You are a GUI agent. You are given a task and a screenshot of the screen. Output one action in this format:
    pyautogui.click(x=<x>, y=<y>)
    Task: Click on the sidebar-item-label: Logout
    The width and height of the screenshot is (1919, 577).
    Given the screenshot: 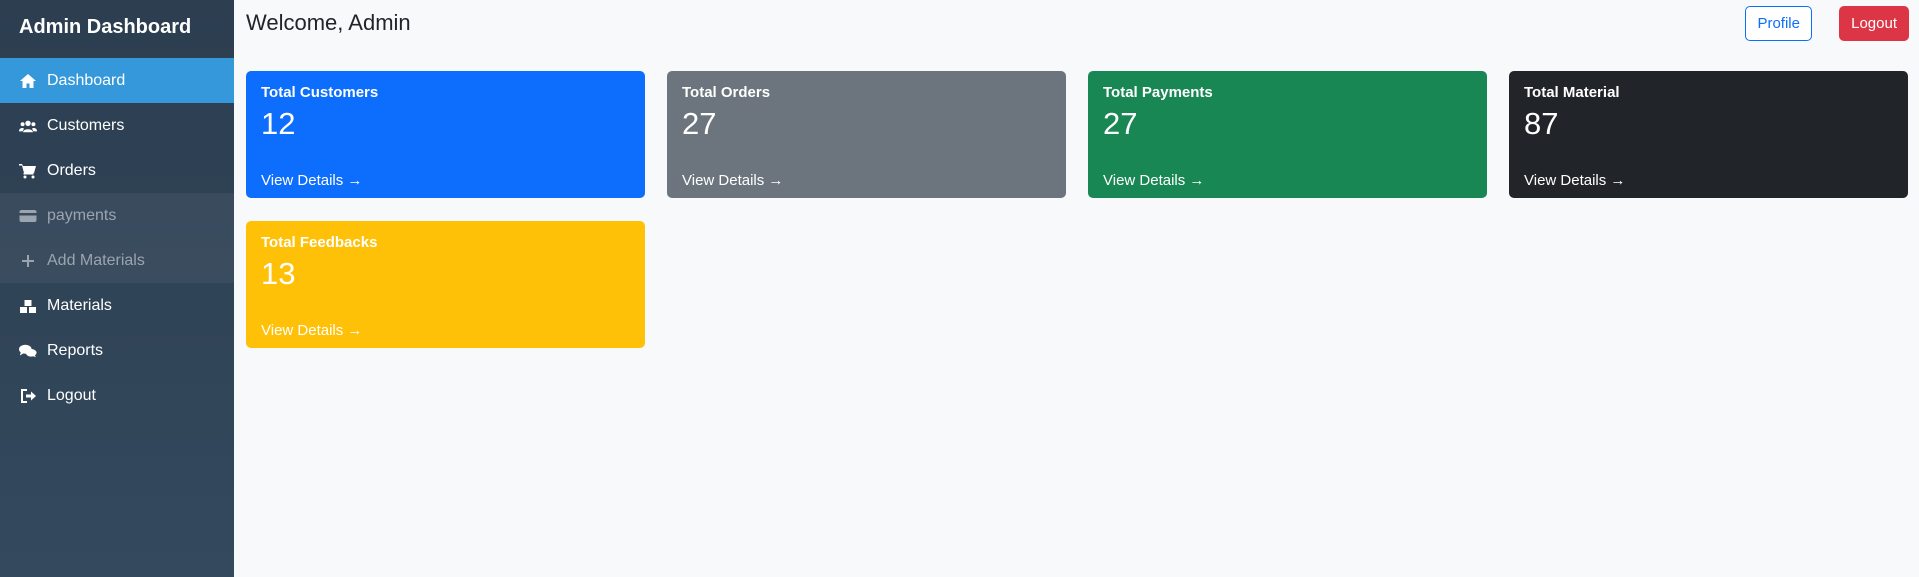 What is the action you would take?
    pyautogui.click(x=71, y=395)
    